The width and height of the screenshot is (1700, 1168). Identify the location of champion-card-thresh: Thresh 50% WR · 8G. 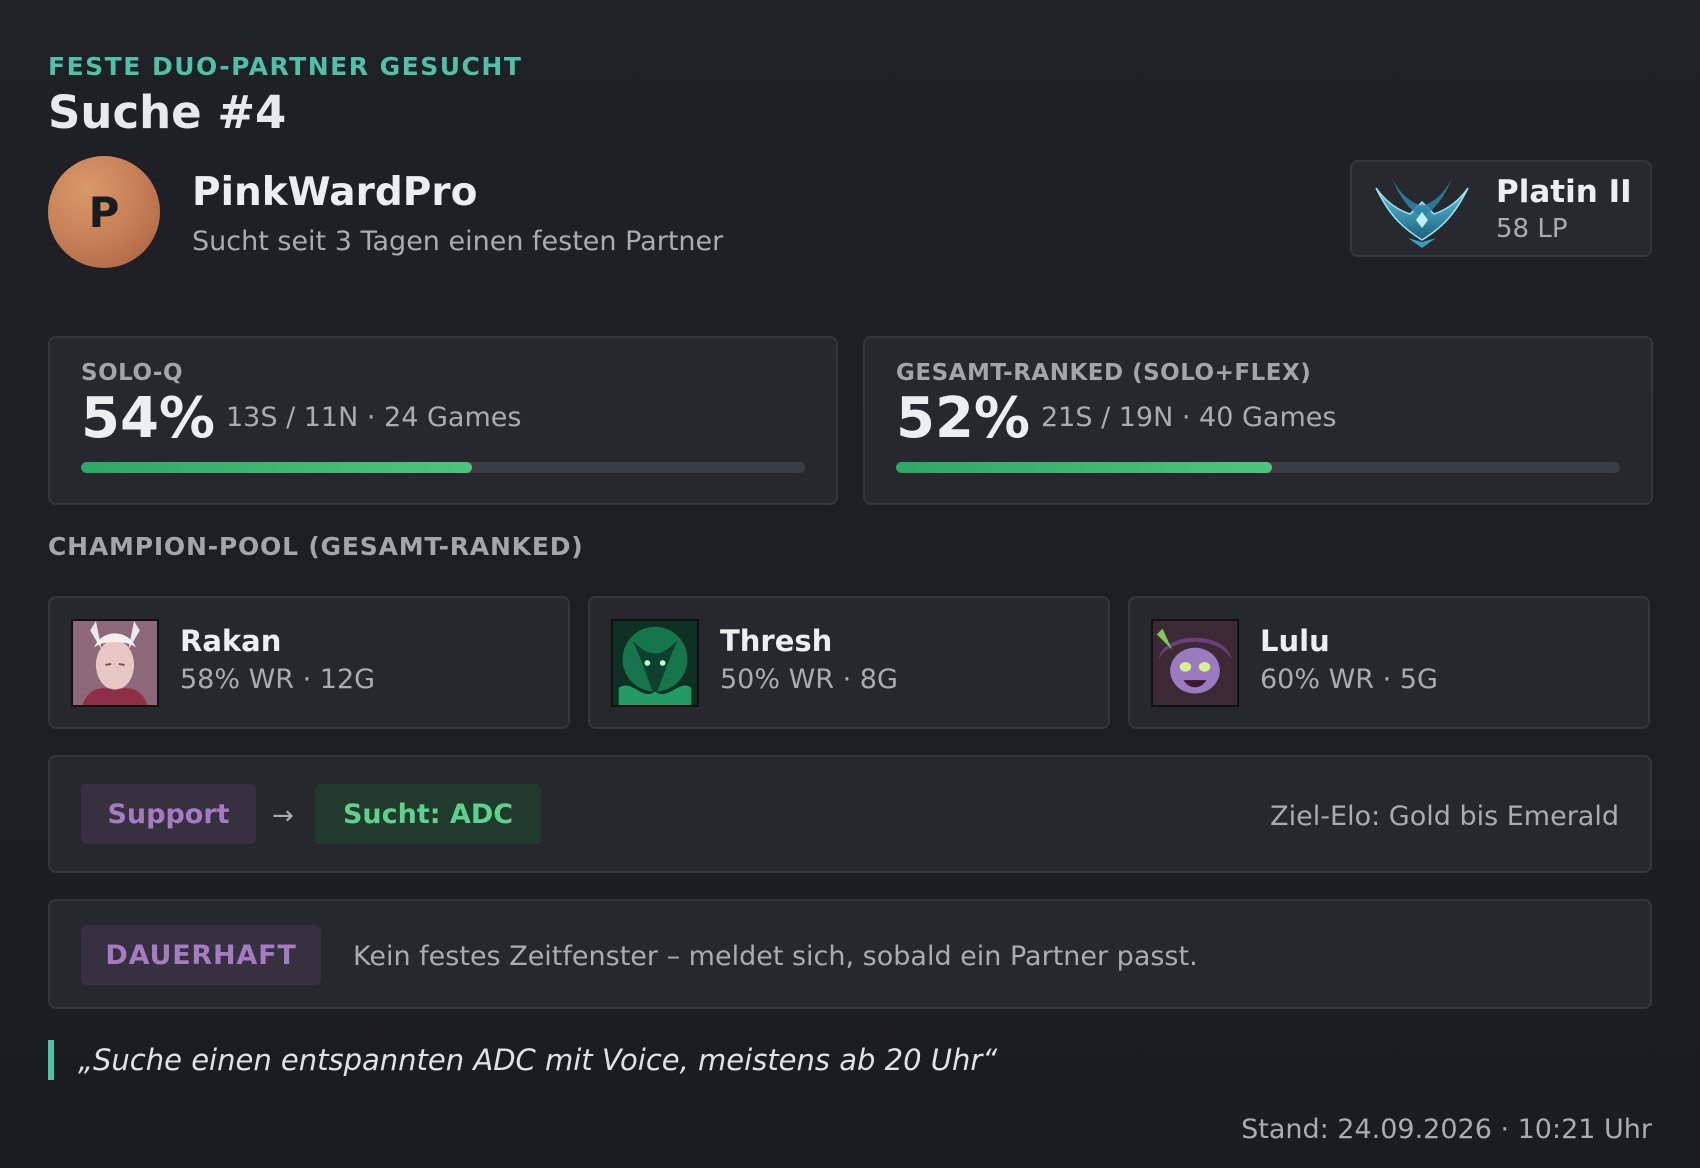
(849, 662).